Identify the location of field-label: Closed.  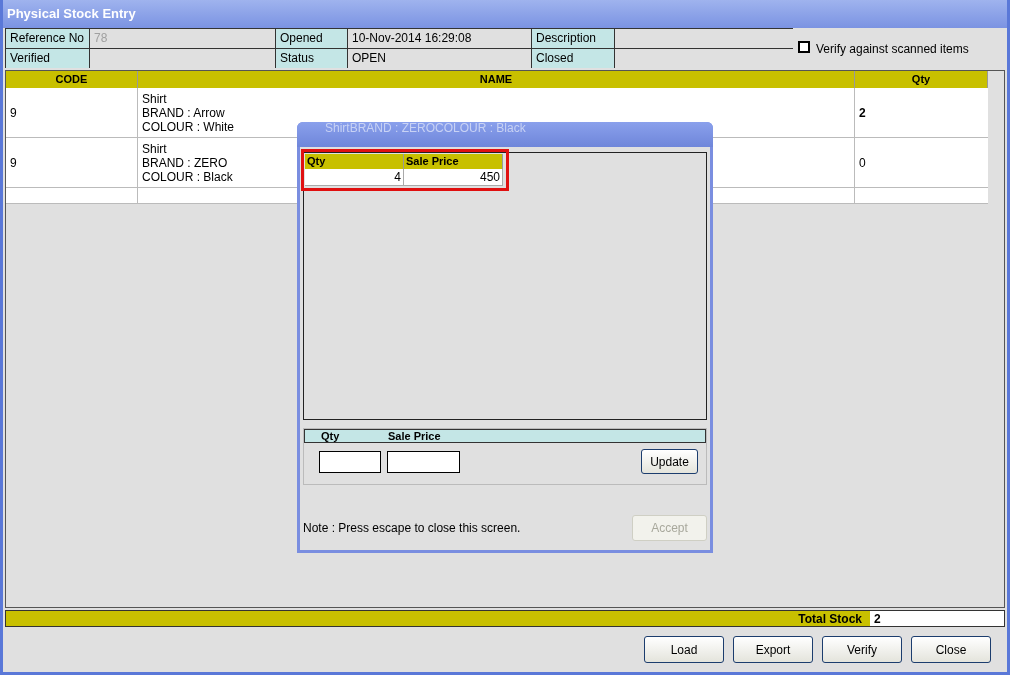
(573, 58).